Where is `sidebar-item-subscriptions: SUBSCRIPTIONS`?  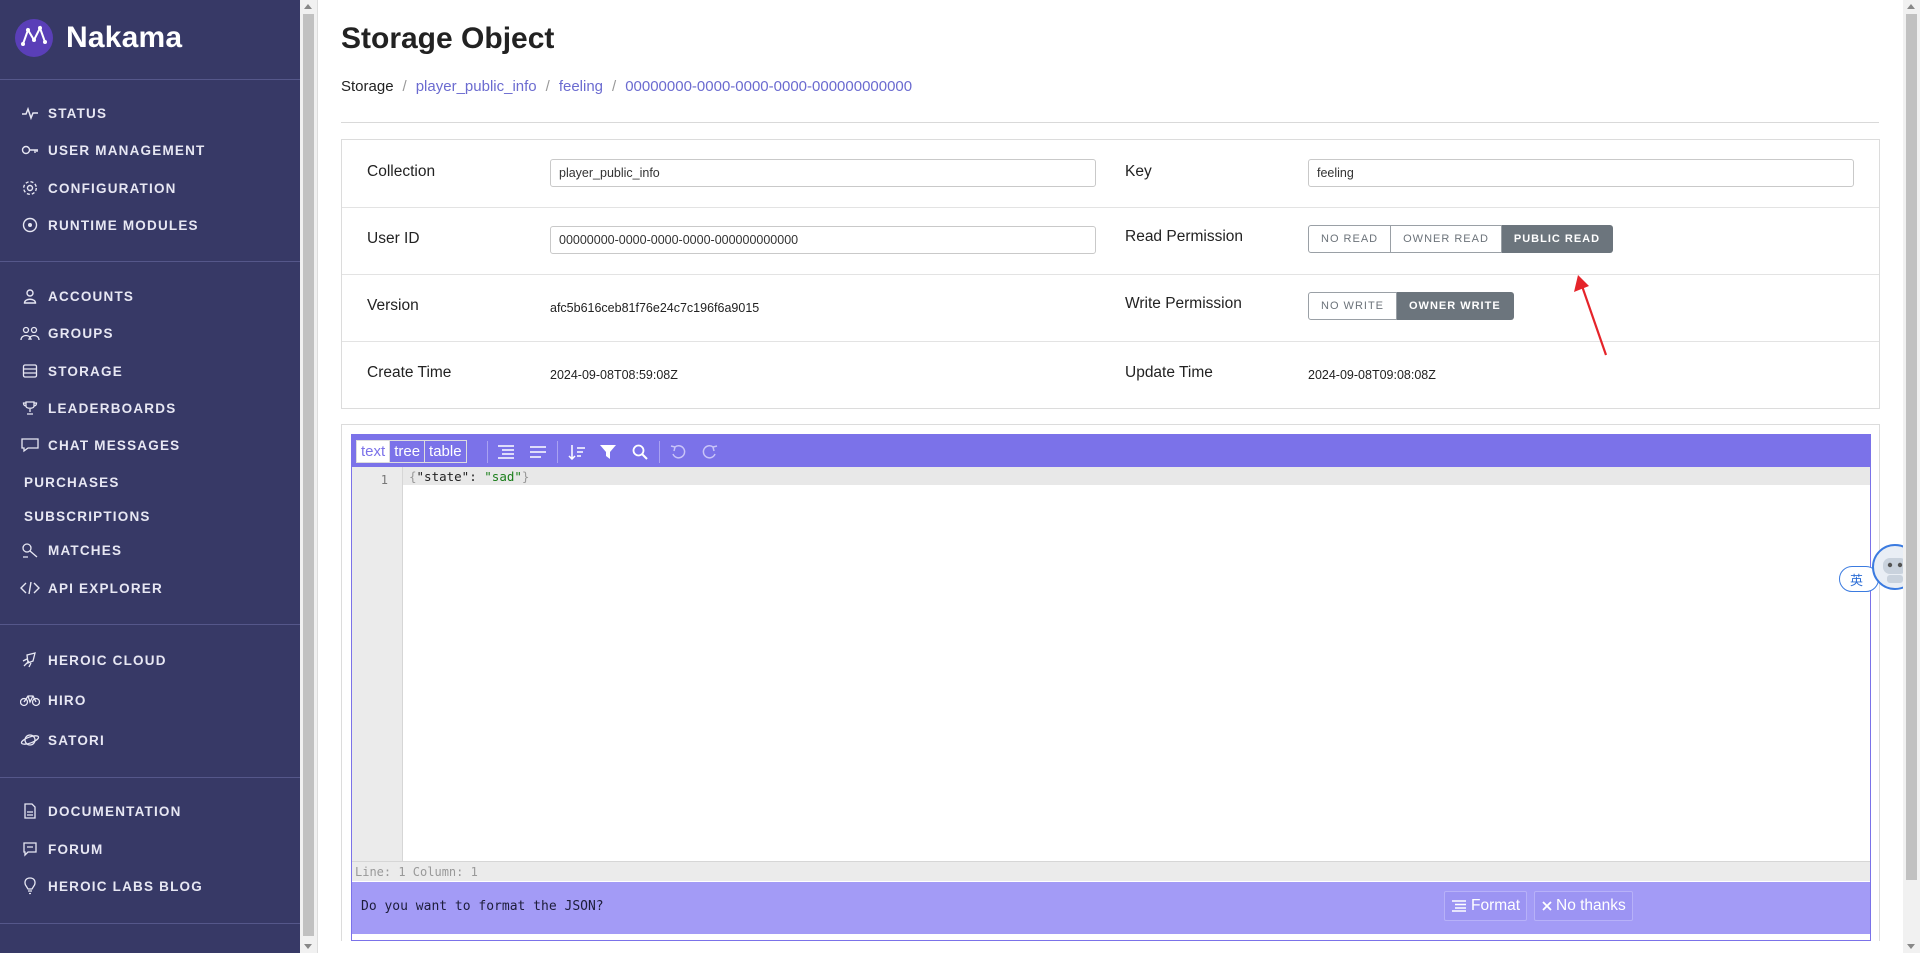
sidebar-item-subscriptions: SUBSCRIPTIONS is located at coordinates (87, 516).